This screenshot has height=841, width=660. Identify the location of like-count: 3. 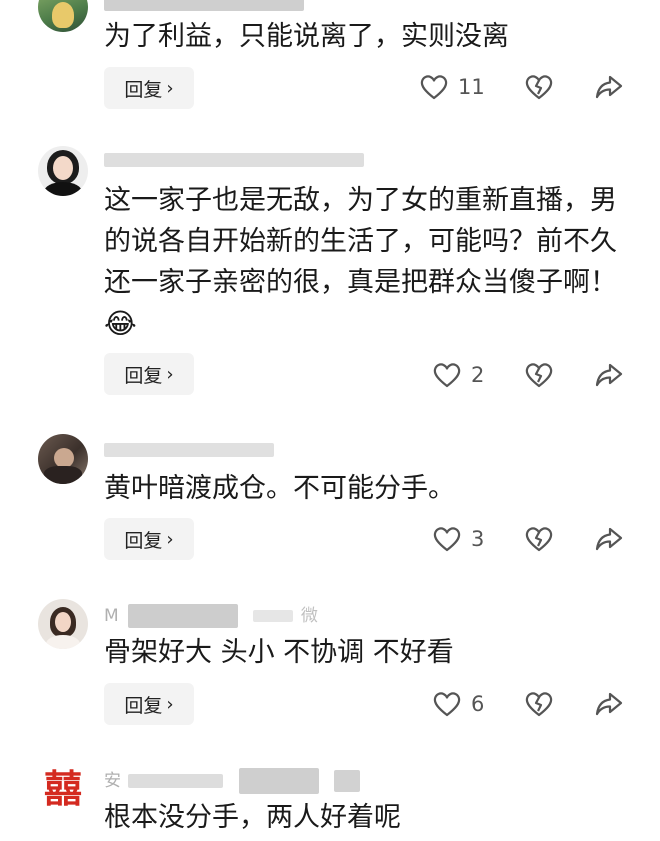
(478, 539).